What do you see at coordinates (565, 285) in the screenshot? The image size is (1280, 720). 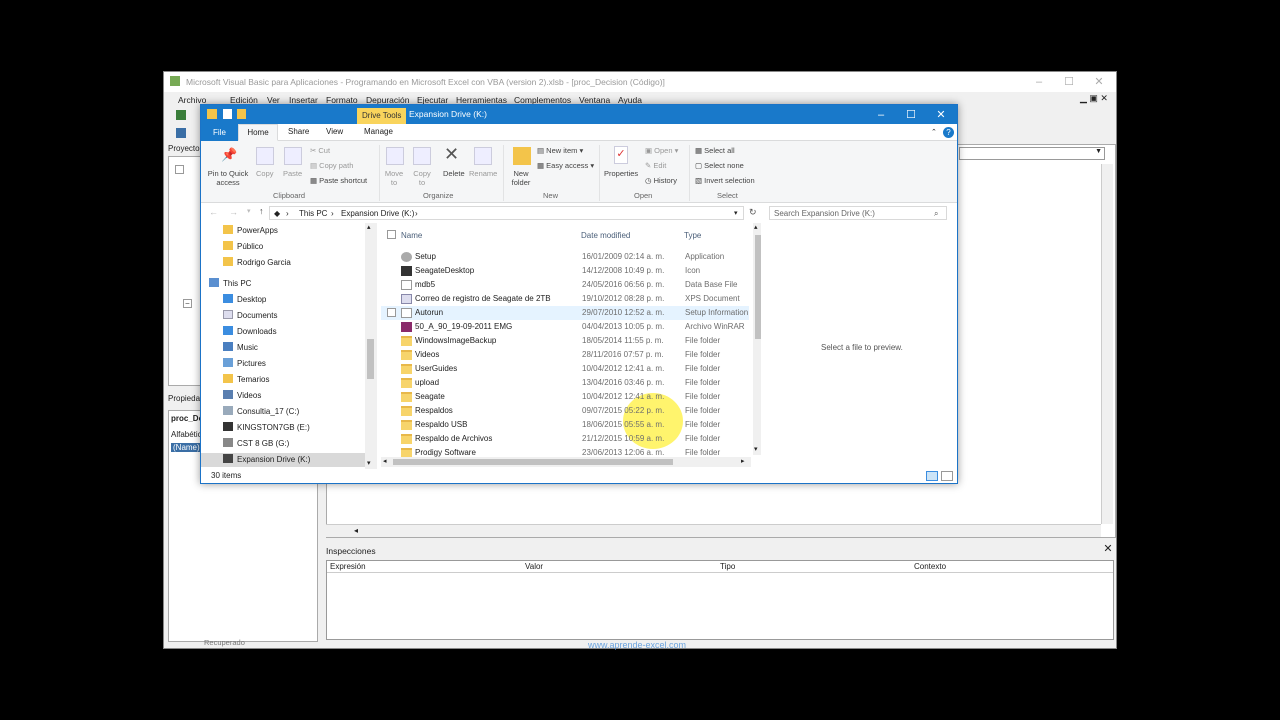 I see `file-row: mdb5 24/05/2016 06:56 p. m. Data Base File` at bounding box center [565, 285].